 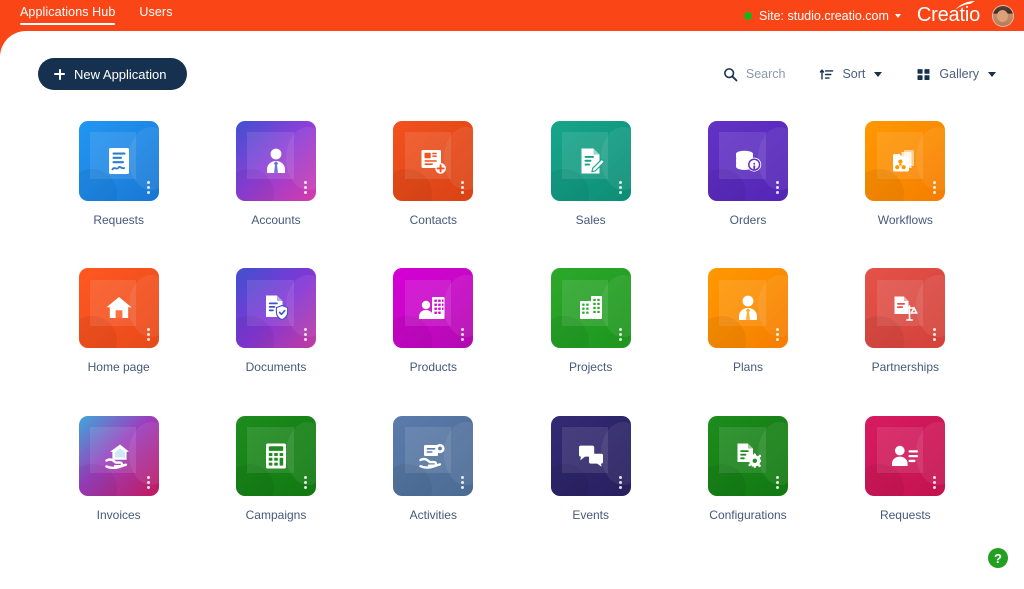 What do you see at coordinates (998, 558) in the screenshot?
I see `help-button: ?` at bounding box center [998, 558].